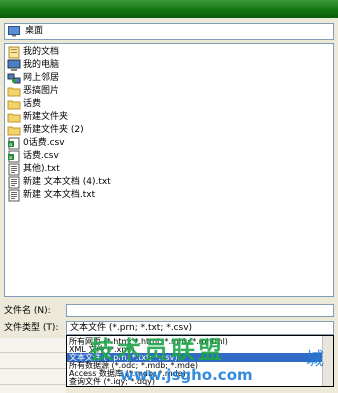  Describe the element at coordinates (14, 65) in the screenshot. I see `my-computer-icon` at that location.